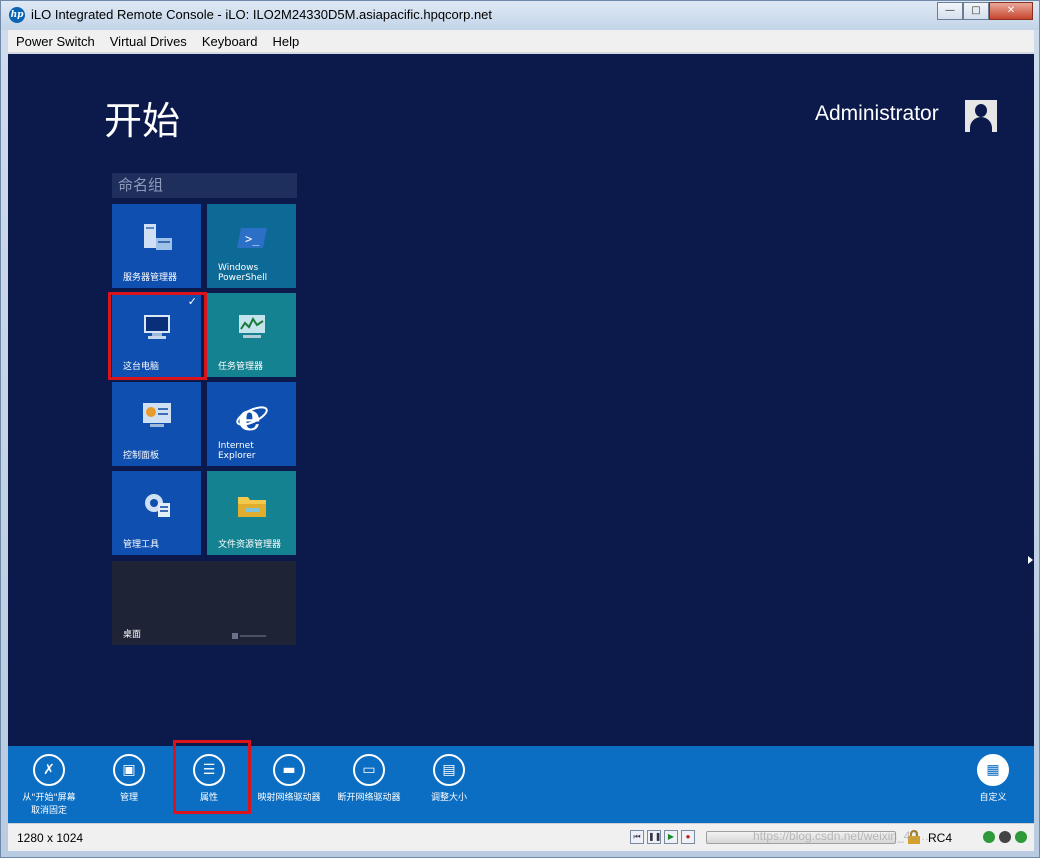 Image resolution: width=1040 pixels, height=858 pixels. What do you see at coordinates (229, 41) in the screenshot?
I see `menu-keyboard: Keyboard` at bounding box center [229, 41].